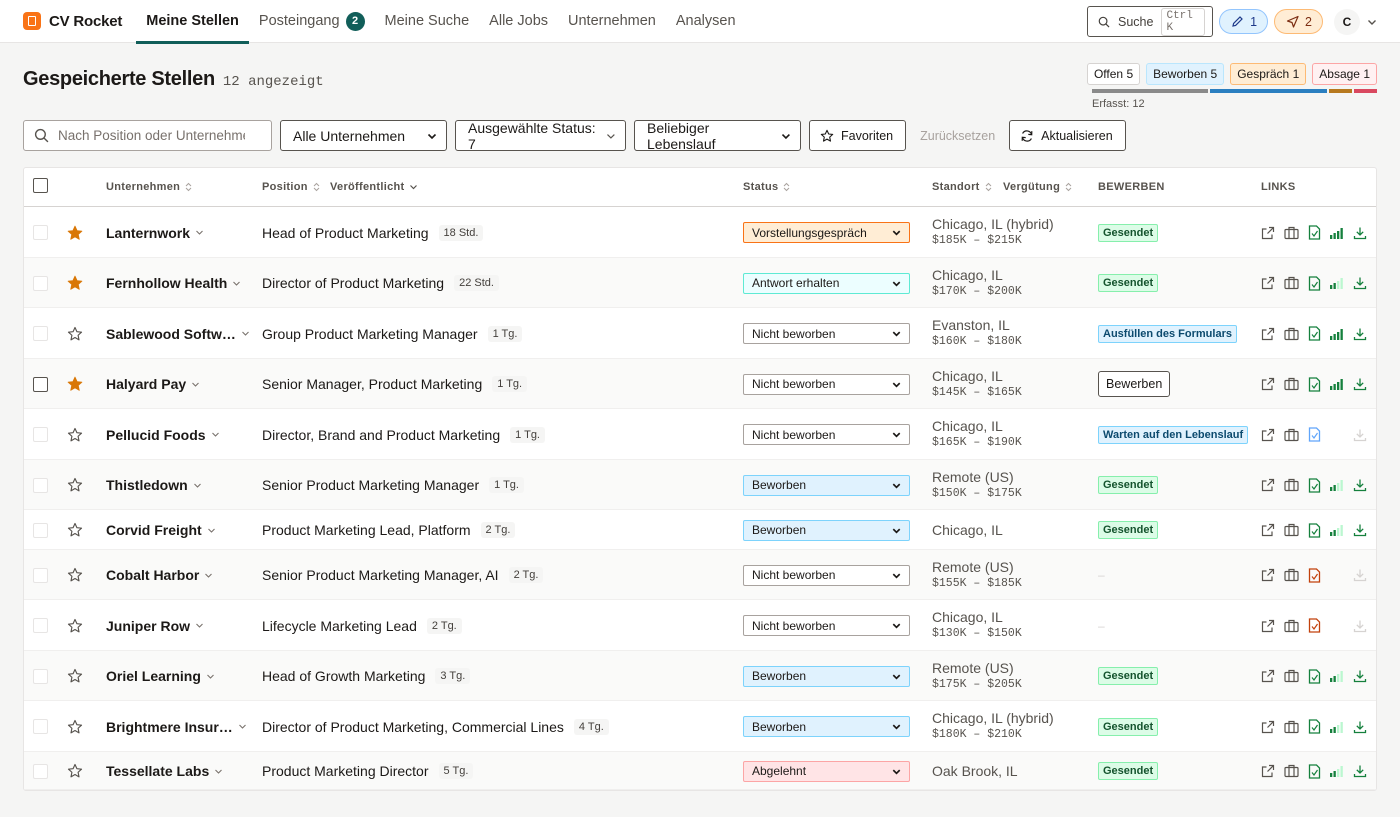  What do you see at coordinates (368, 771) in the screenshot?
I see `position-cell: Product Marketing Director 5 Tg.` at bounding box center [368, 771].